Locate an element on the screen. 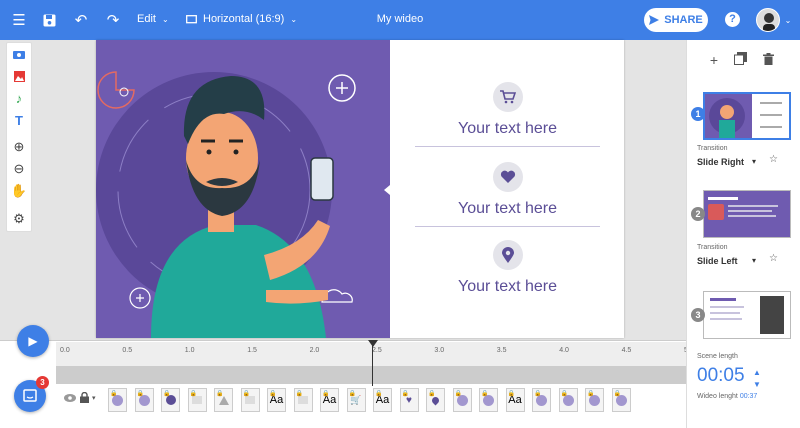  hand-icon: ✋ is located at coordinates (19, 191).